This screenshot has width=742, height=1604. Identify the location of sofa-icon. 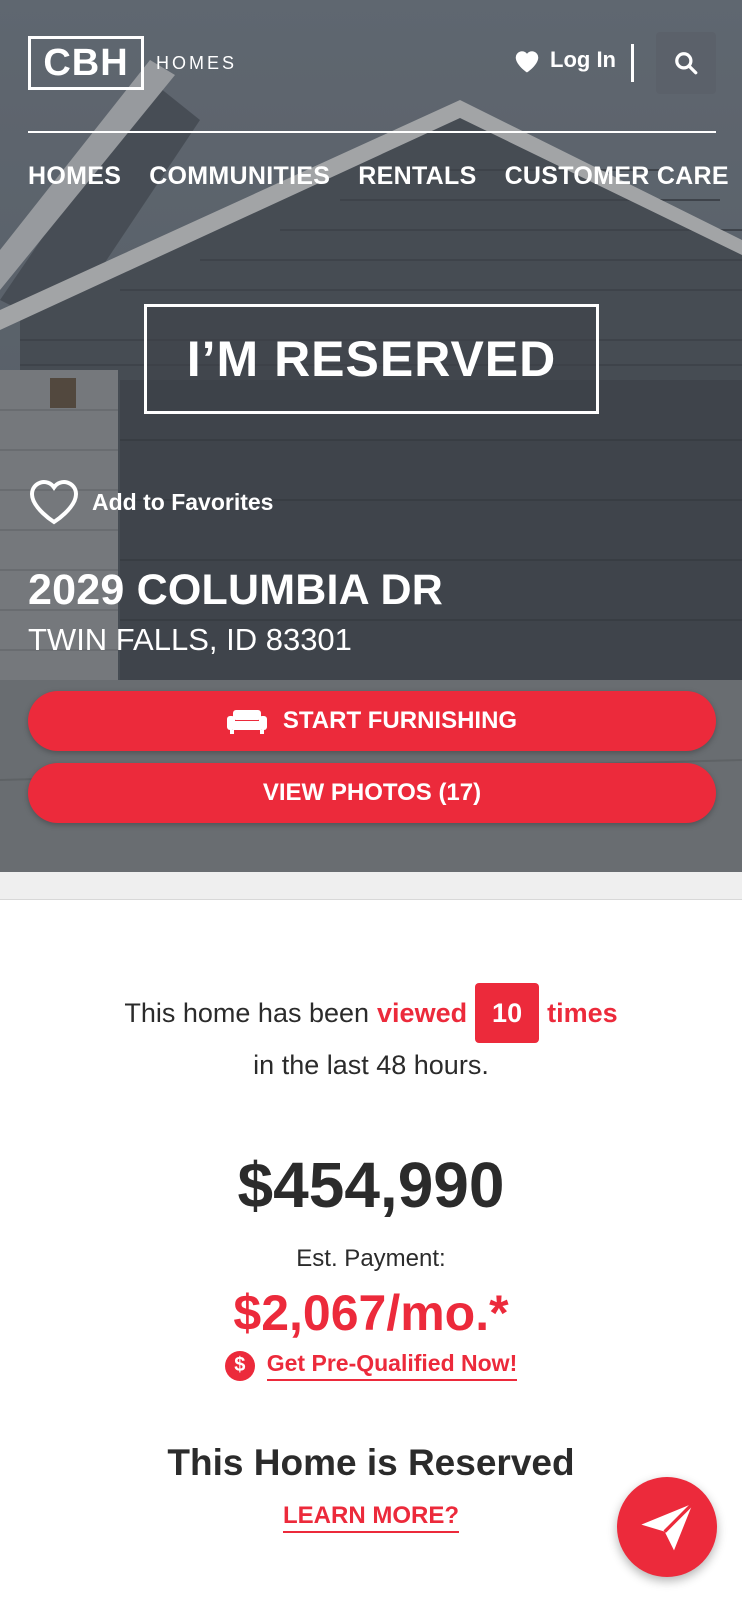
(246, 722).